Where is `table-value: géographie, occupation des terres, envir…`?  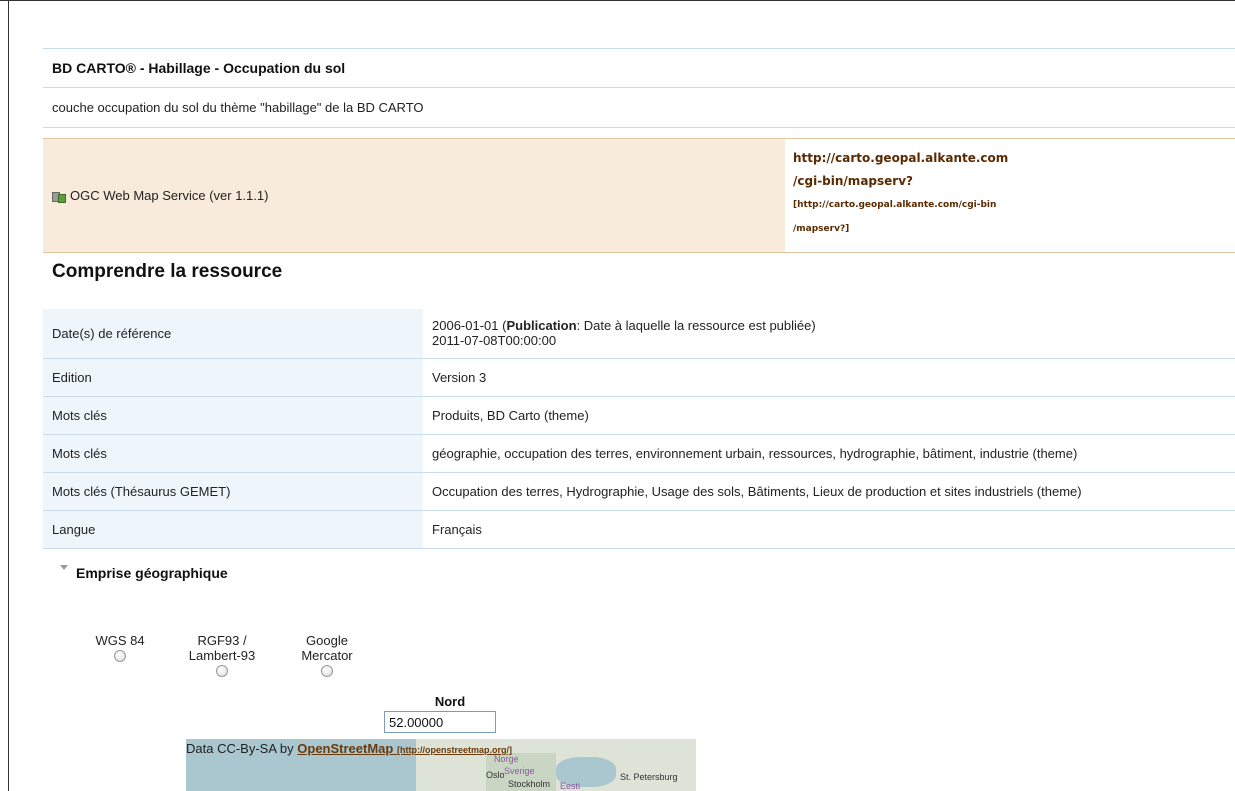 table-value: géographie, occupation des terres, envir… is located at coordinates (829, 453).